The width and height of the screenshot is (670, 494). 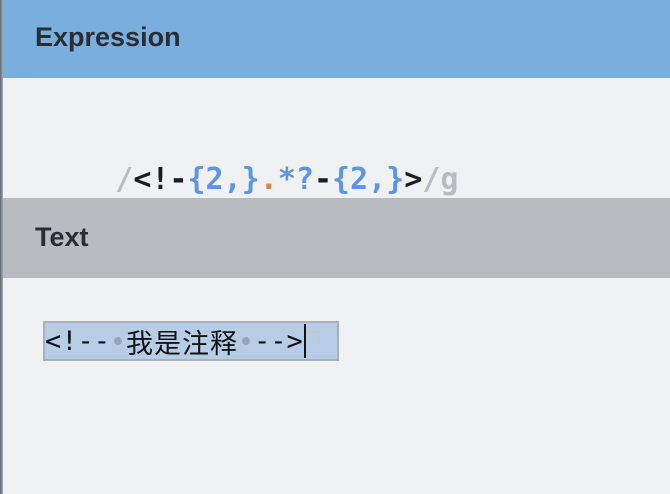 I want to click on regex-close-delimiter: /, so click(x=431, y=179).